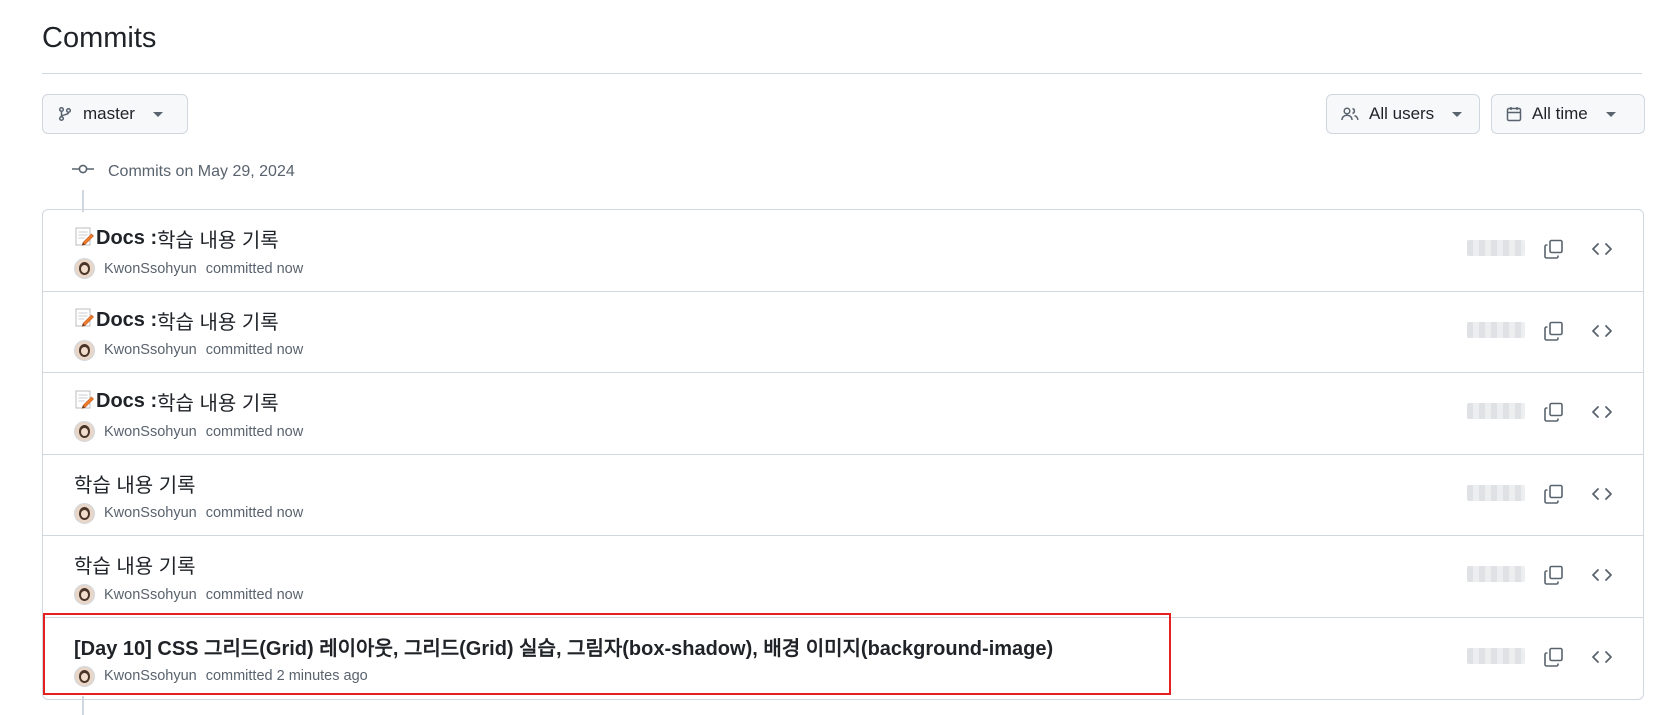 This screenshot has height=715, width=1670. I want to click on git-commit-icon, so click(83, 171).